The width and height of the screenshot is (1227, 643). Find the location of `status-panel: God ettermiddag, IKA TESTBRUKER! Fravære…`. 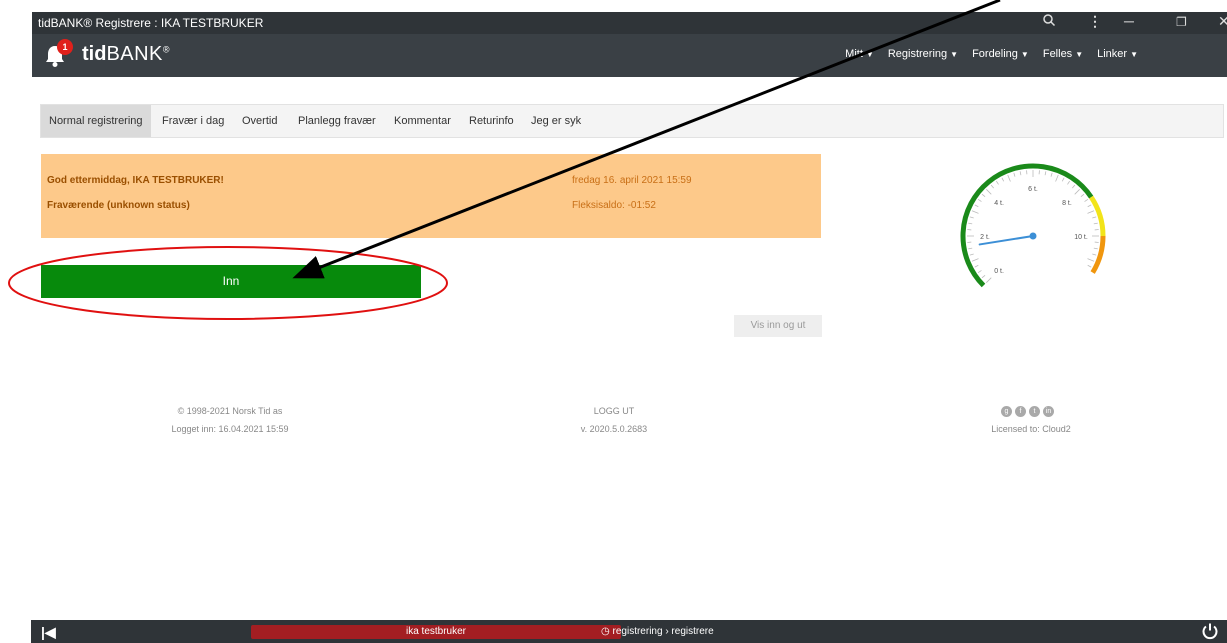

status-panel: God ettermiddag, IKA TESTBRUKER! Fravære… is located at coordinates (431, 196).